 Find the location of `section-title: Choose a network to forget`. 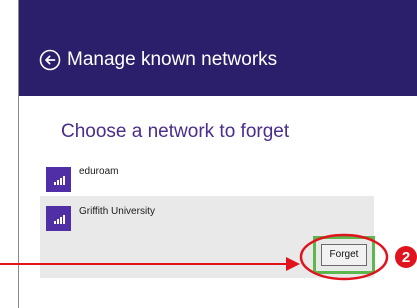

section-title: Choose a network to forget is located at coordinates (175, 131).